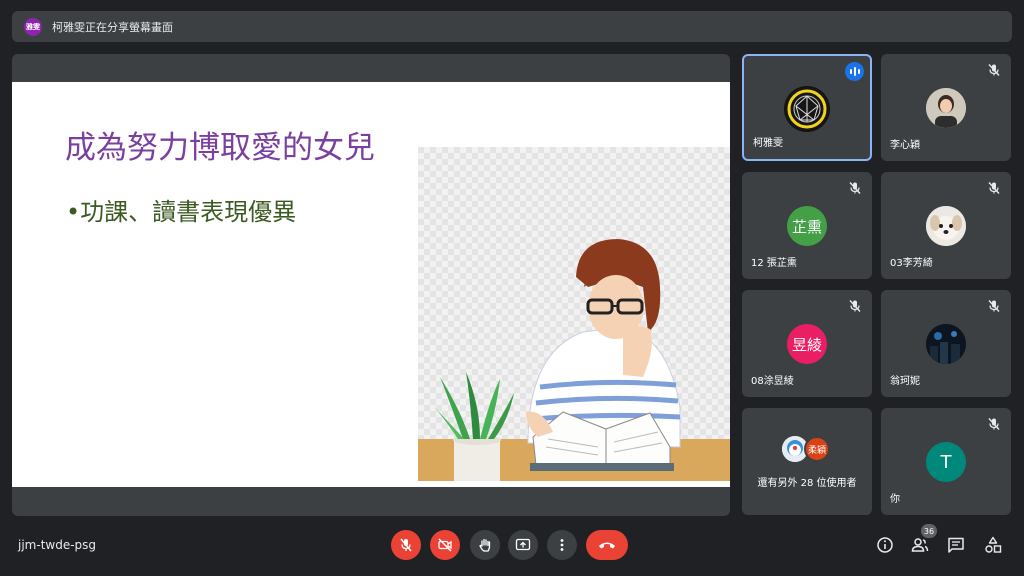 The width and height of the screenshot is (1024, 576). Describe the element at coordinates (220, 148) in the screenshot. I see `slide-title: 成為努力博取愛的女兒` at that location.